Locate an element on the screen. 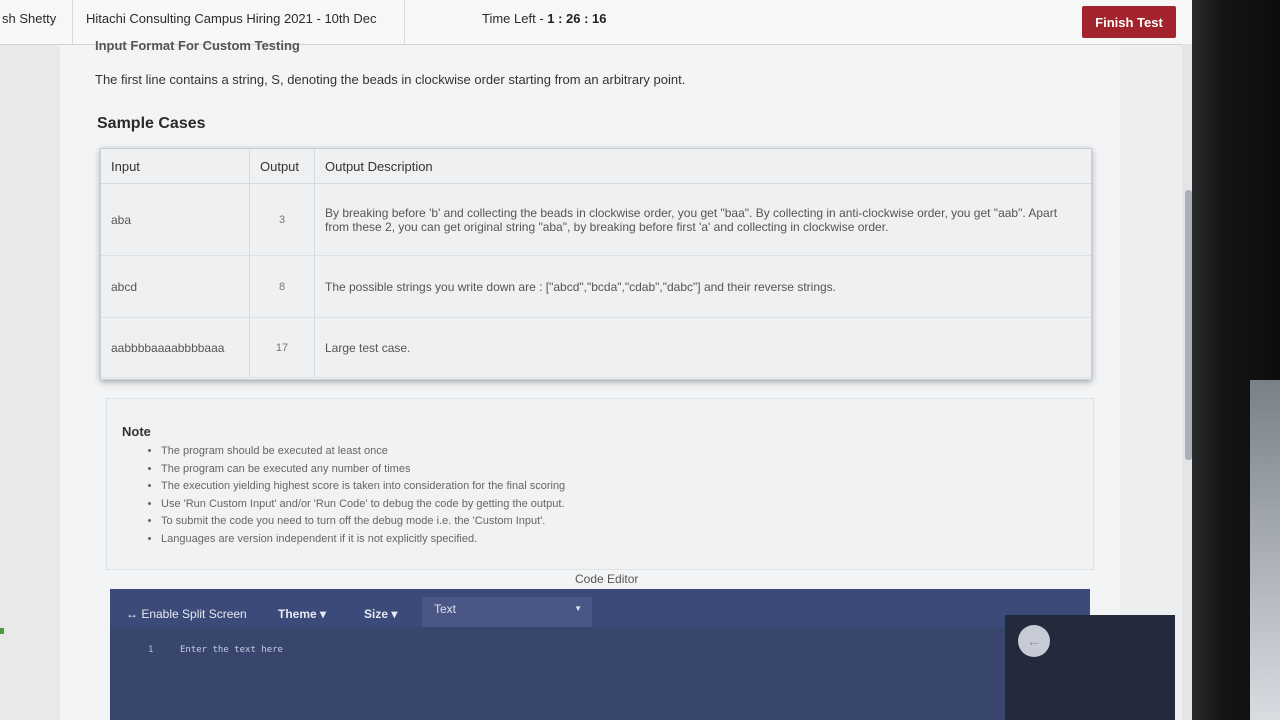  monitor-bezel is located at coordinates (1236, 360).